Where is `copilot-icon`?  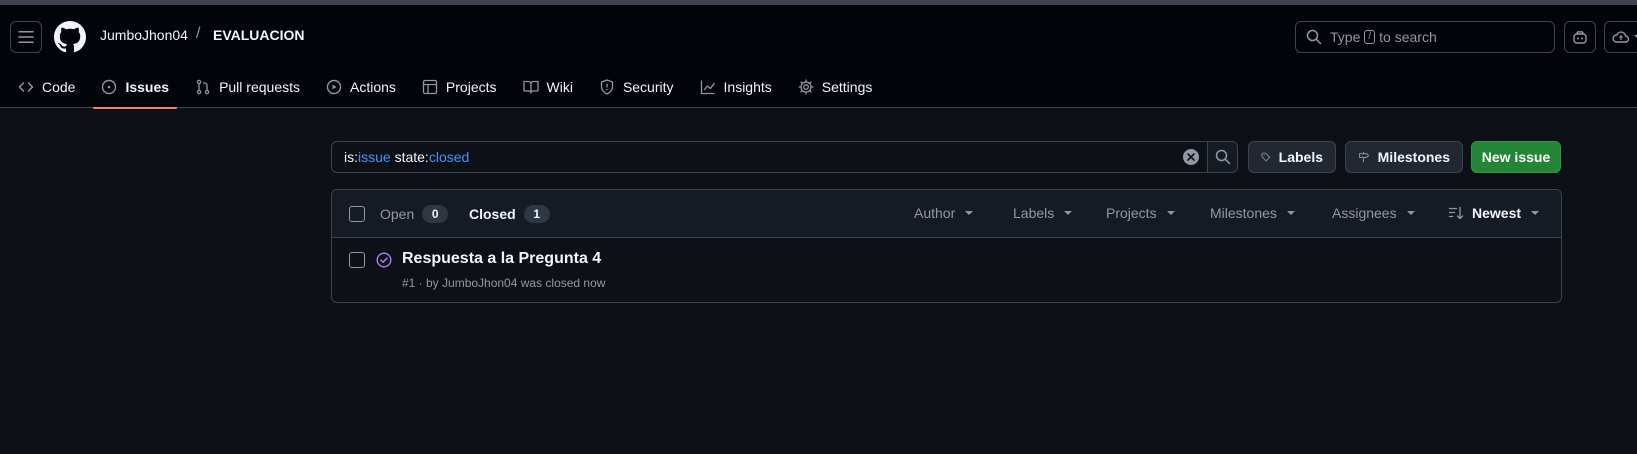
copilot-icon is located at coordinates (1580, 37).